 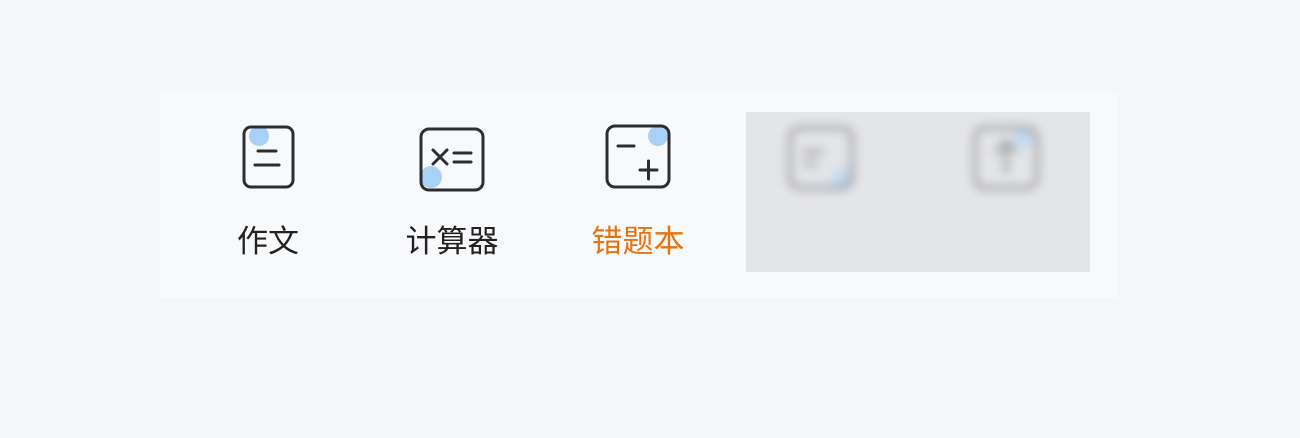 I want to click on calculator-icon, so click(x=452, y=157).